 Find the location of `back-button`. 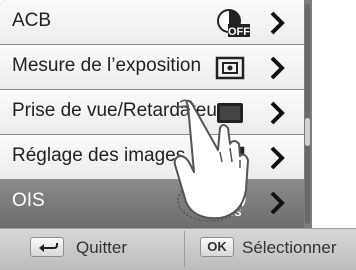

back-button is located at coordinates (47, 247).